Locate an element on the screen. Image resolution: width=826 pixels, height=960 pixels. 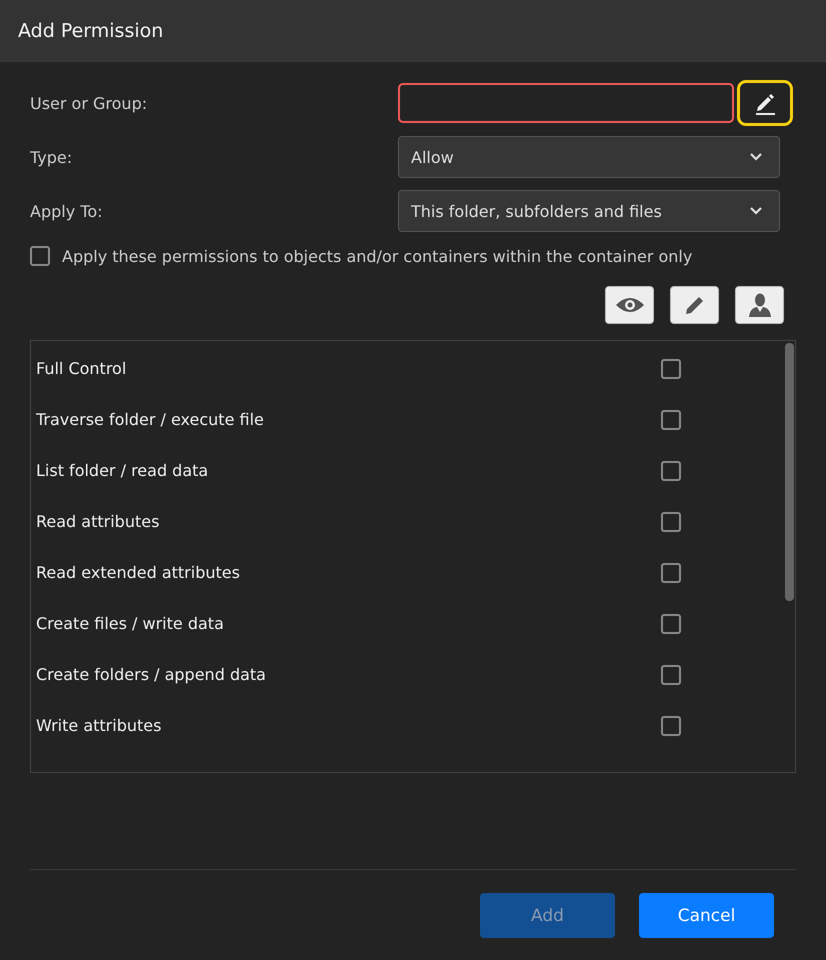
person-icon is located at coordinates (759, 305).